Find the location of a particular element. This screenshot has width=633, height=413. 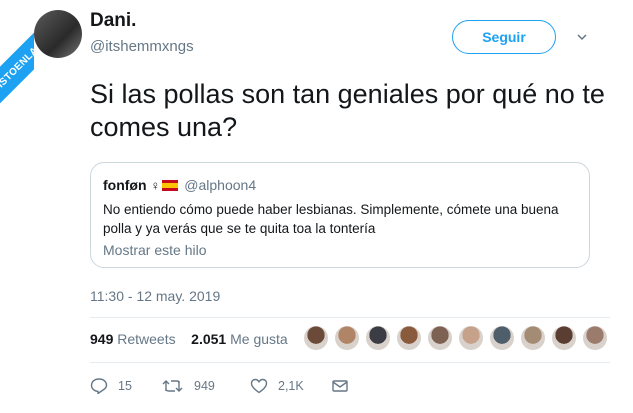

direct-message-button is located at coordinates (340, 386).